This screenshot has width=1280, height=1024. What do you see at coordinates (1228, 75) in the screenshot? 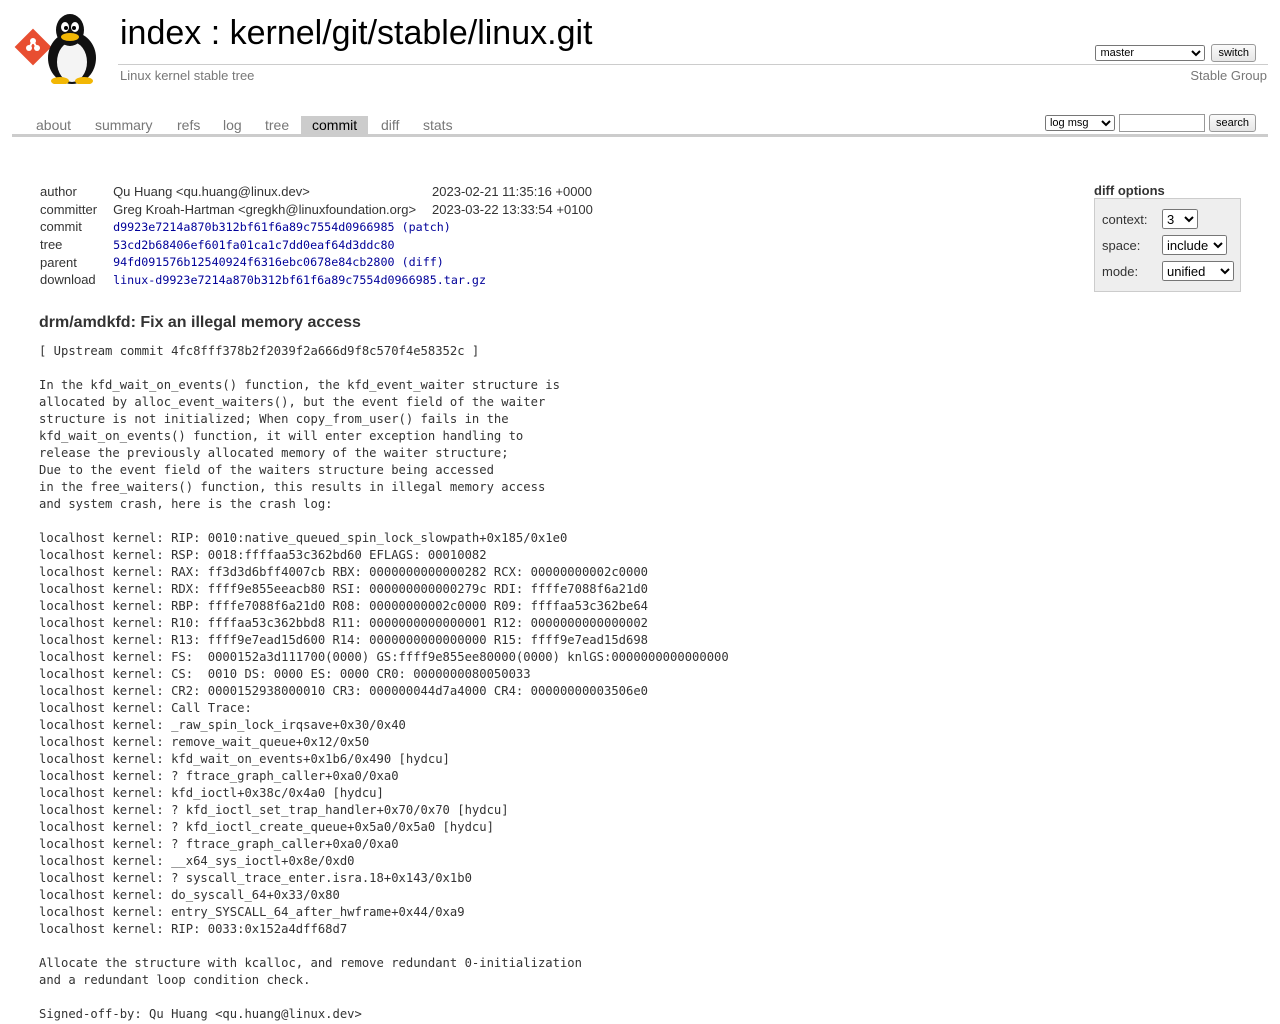
I see `repo-owner: Stable Group` at bounding box center [1228, 75].